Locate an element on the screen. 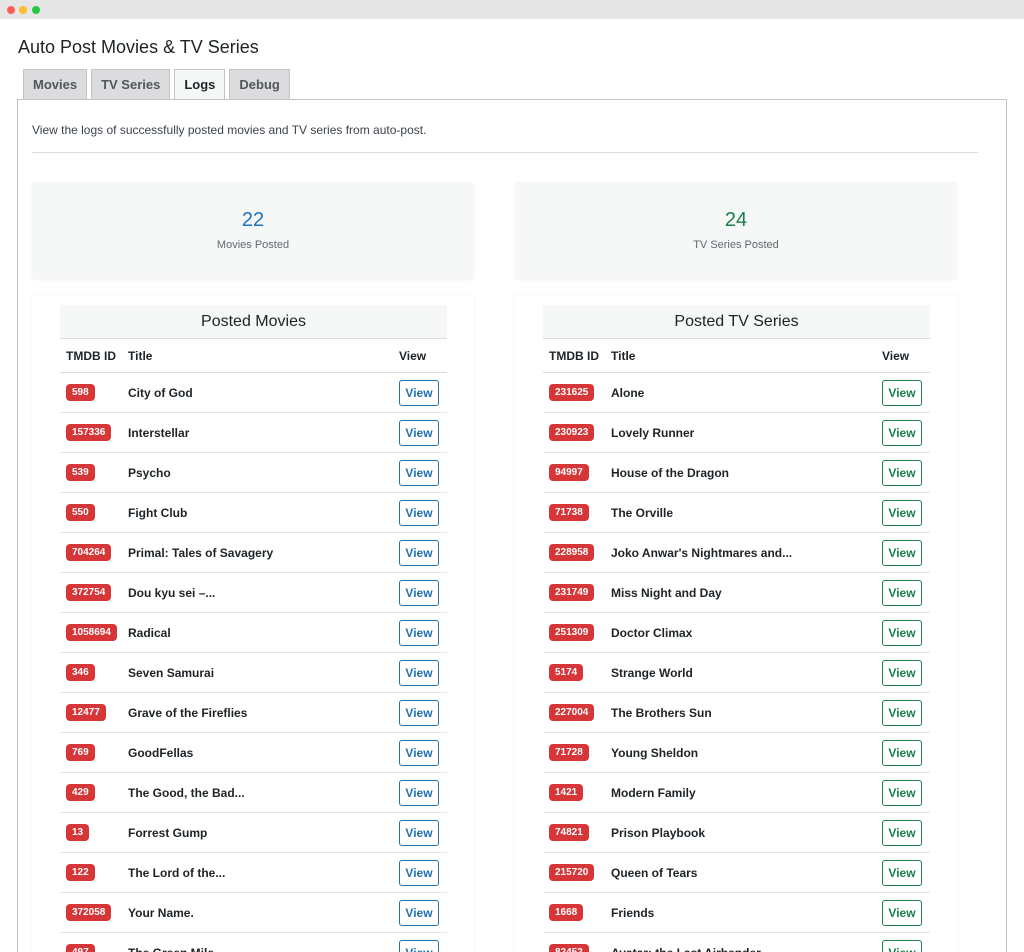  posted-tv-title: Posted TV Series is located at coordinates (736, 322).